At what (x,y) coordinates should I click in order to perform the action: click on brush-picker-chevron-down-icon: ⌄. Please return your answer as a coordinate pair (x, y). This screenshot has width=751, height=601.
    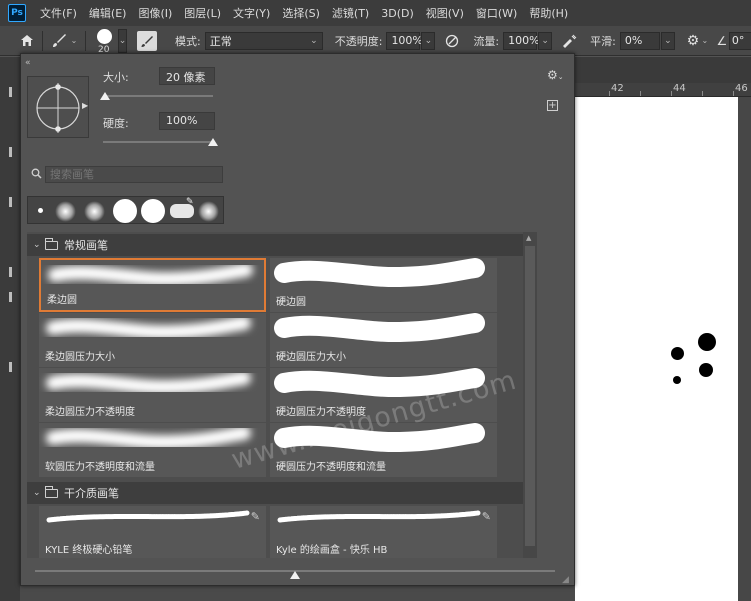
    Looking at the image, I should click on (122, 40).